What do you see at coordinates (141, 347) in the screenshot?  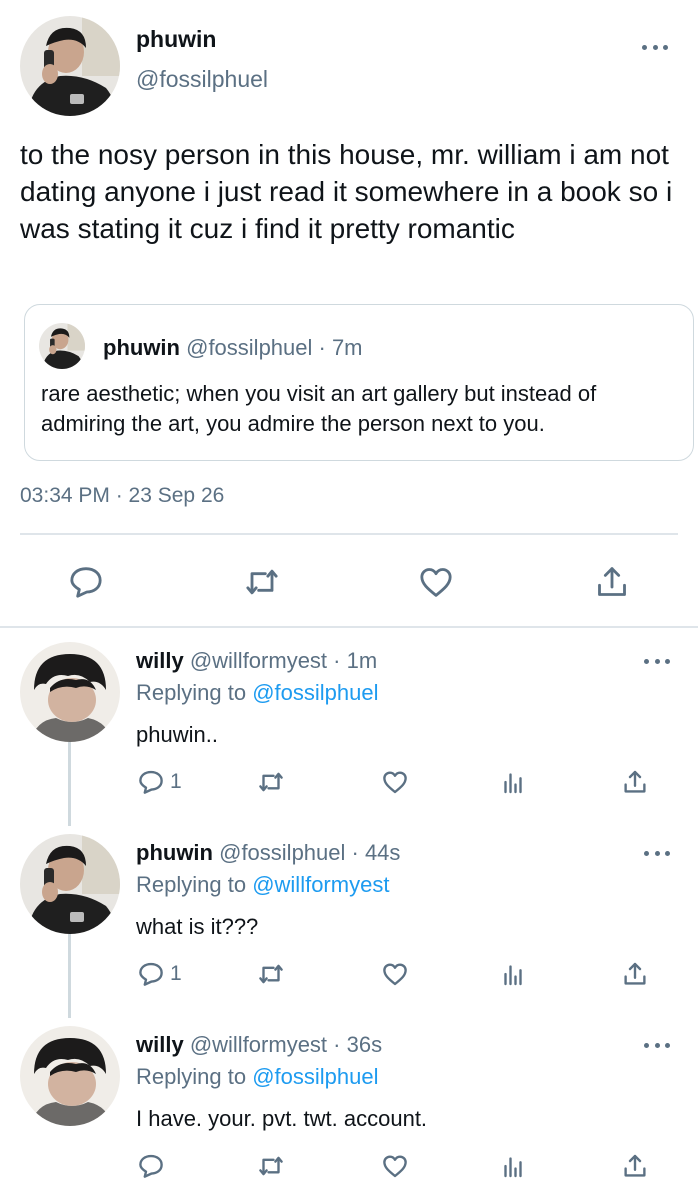 I see `quote-author-name: phuwin` at bounding box center [141, 347].